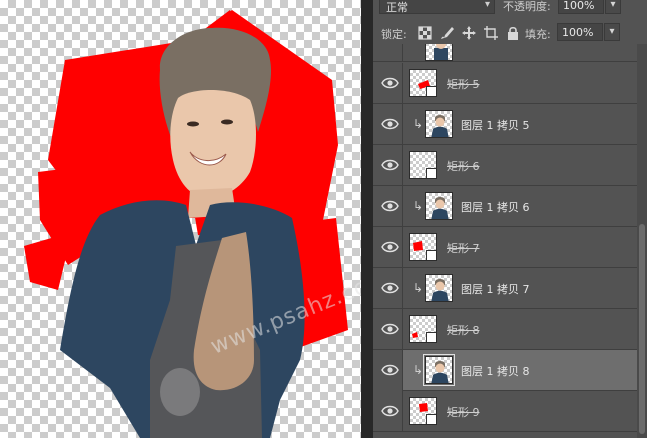 The height and width of the screenshot is (438, 647). Describe the element at coordinates (581, 7) in the screenshot. I see `opacity-input: 100%` at that location.